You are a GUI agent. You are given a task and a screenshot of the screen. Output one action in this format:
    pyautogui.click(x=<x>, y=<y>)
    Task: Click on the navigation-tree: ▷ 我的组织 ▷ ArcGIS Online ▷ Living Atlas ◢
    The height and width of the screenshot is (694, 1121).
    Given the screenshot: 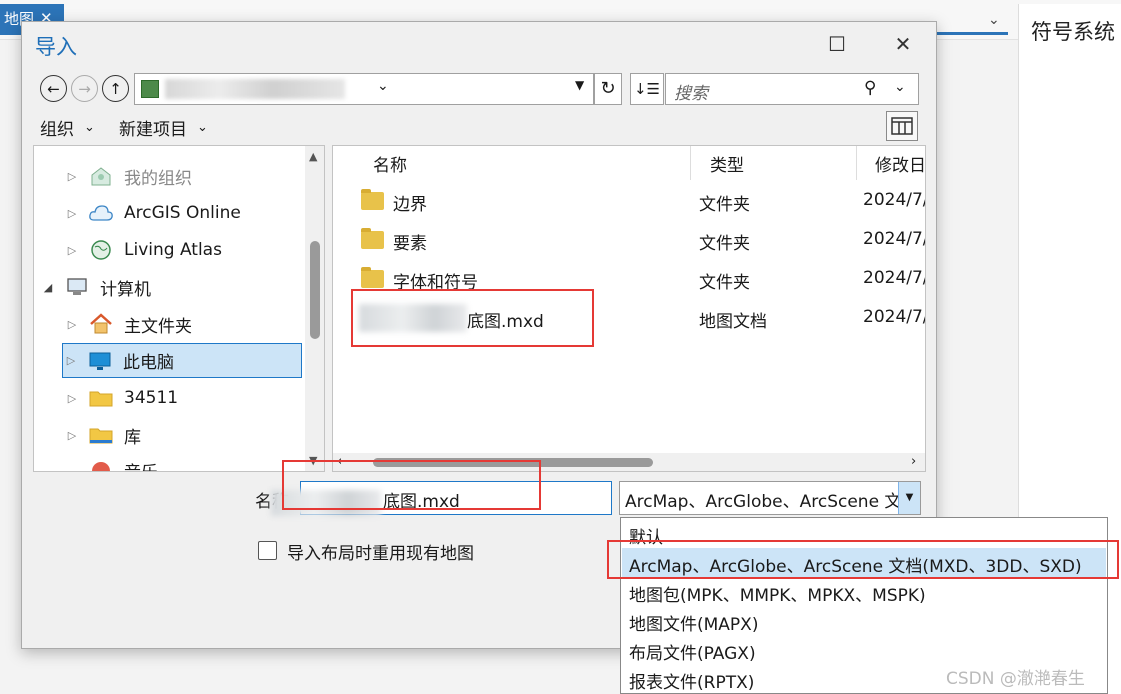 What is the action you would take?
    pyautogui.click(x=179, y=308)
    